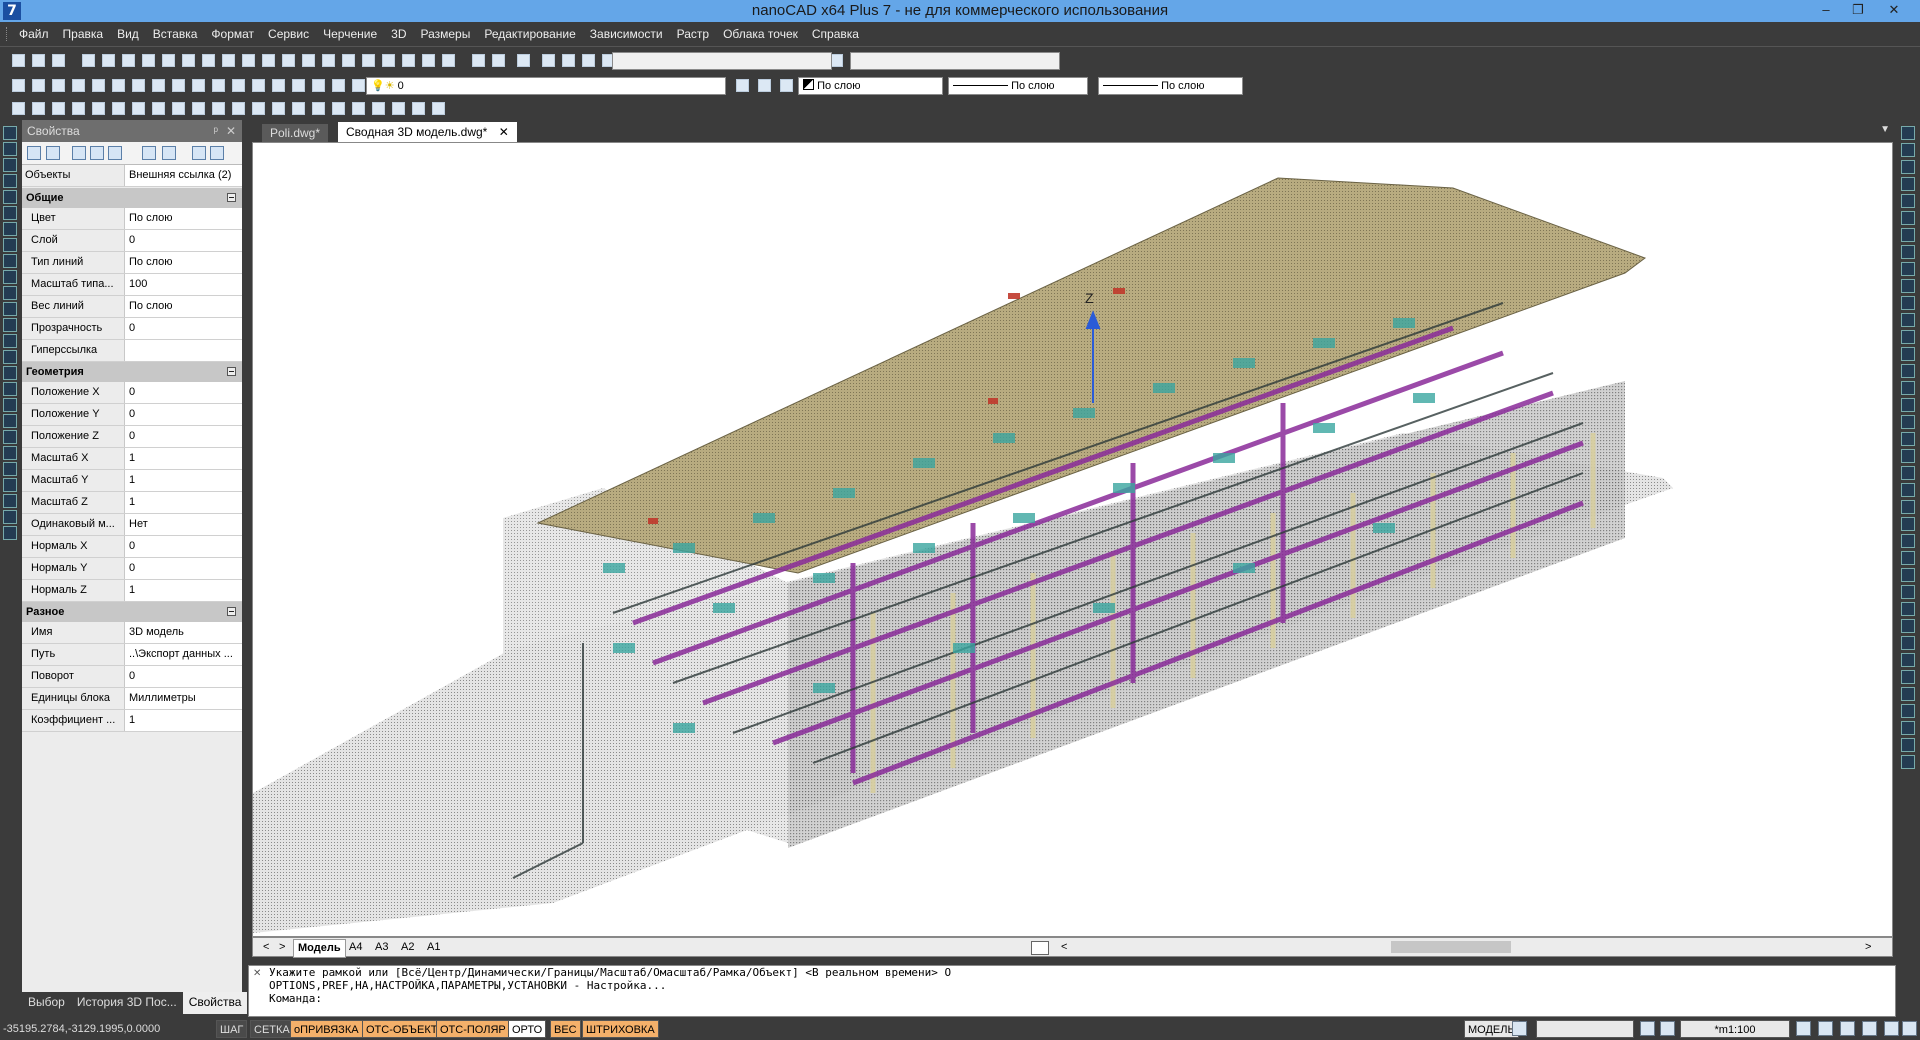  What do you see at coordinates (1018, 86) in the screenshot?
I see `linetype-combo: По слою` at bounding box center [1018, 86].